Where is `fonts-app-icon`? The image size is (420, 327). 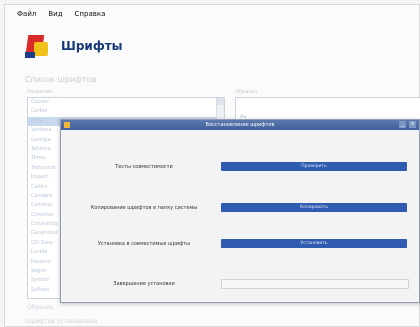 fonts-app-icon is located at coordinates (37, 46).